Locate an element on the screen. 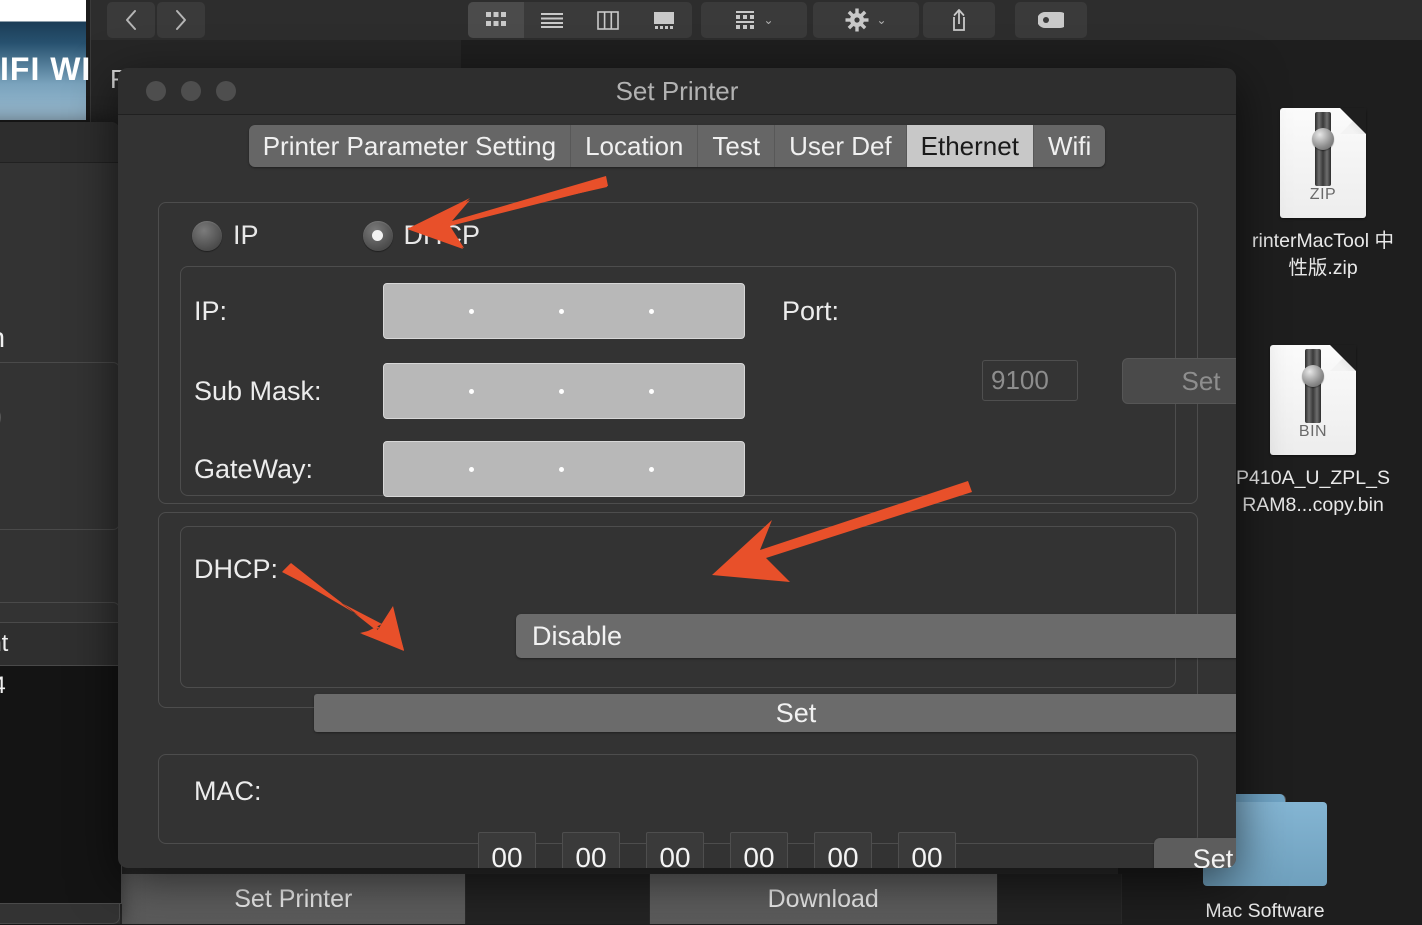 The height and width of the screenshot is (925, 1422). bottom-bar-gap is located at coordinates (557, 899).